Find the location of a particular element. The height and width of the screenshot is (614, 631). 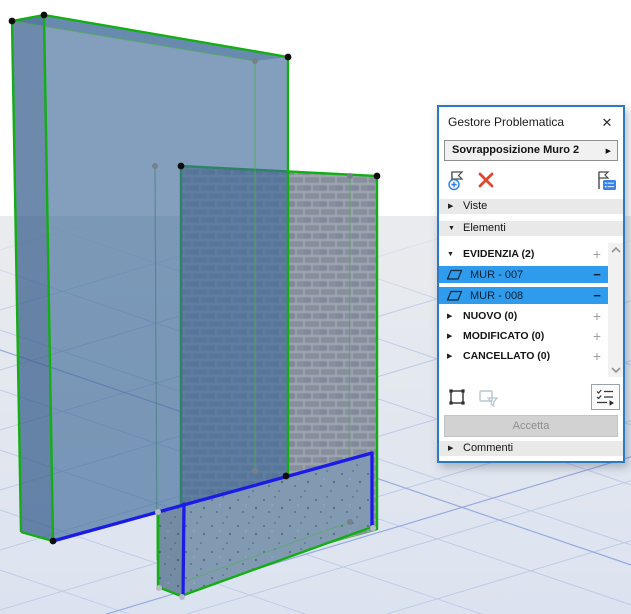

section-viste: ▶ Viste is located at coordinates (531, 206).